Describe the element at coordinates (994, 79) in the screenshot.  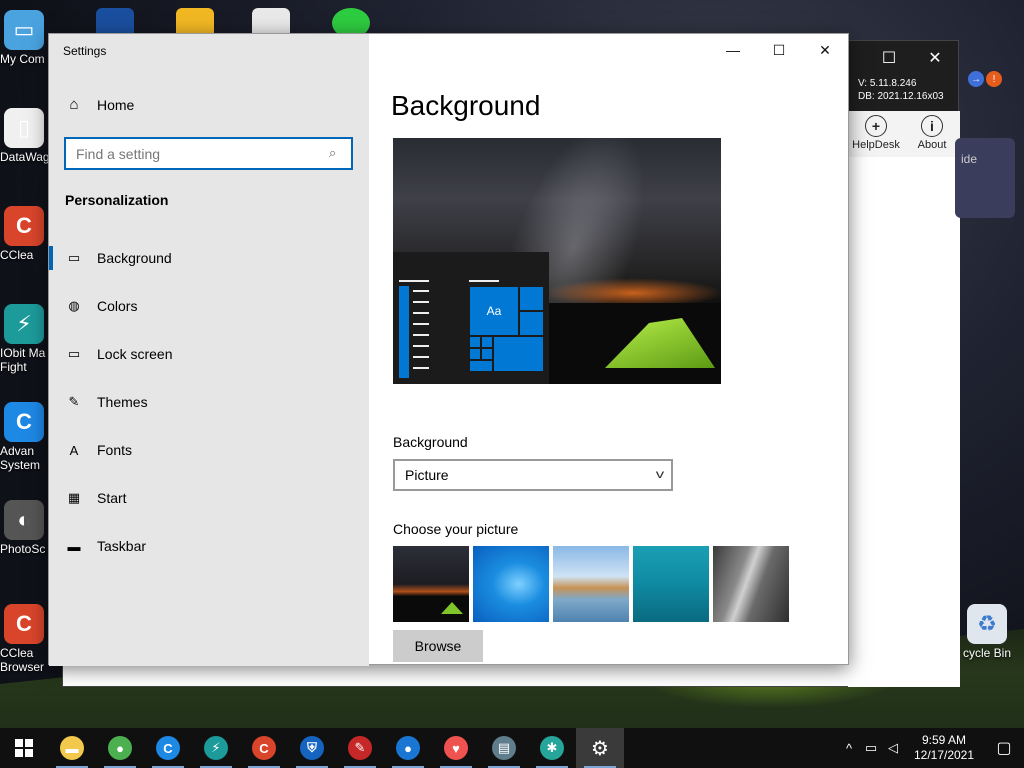
I see `warning-icon: !` at that location.